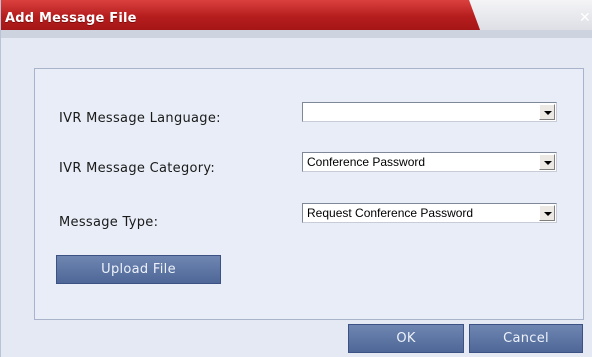  Describe the element at coordinates (138, 269) in the screenshot. I see `upload-file-button: Upload File` at that location.